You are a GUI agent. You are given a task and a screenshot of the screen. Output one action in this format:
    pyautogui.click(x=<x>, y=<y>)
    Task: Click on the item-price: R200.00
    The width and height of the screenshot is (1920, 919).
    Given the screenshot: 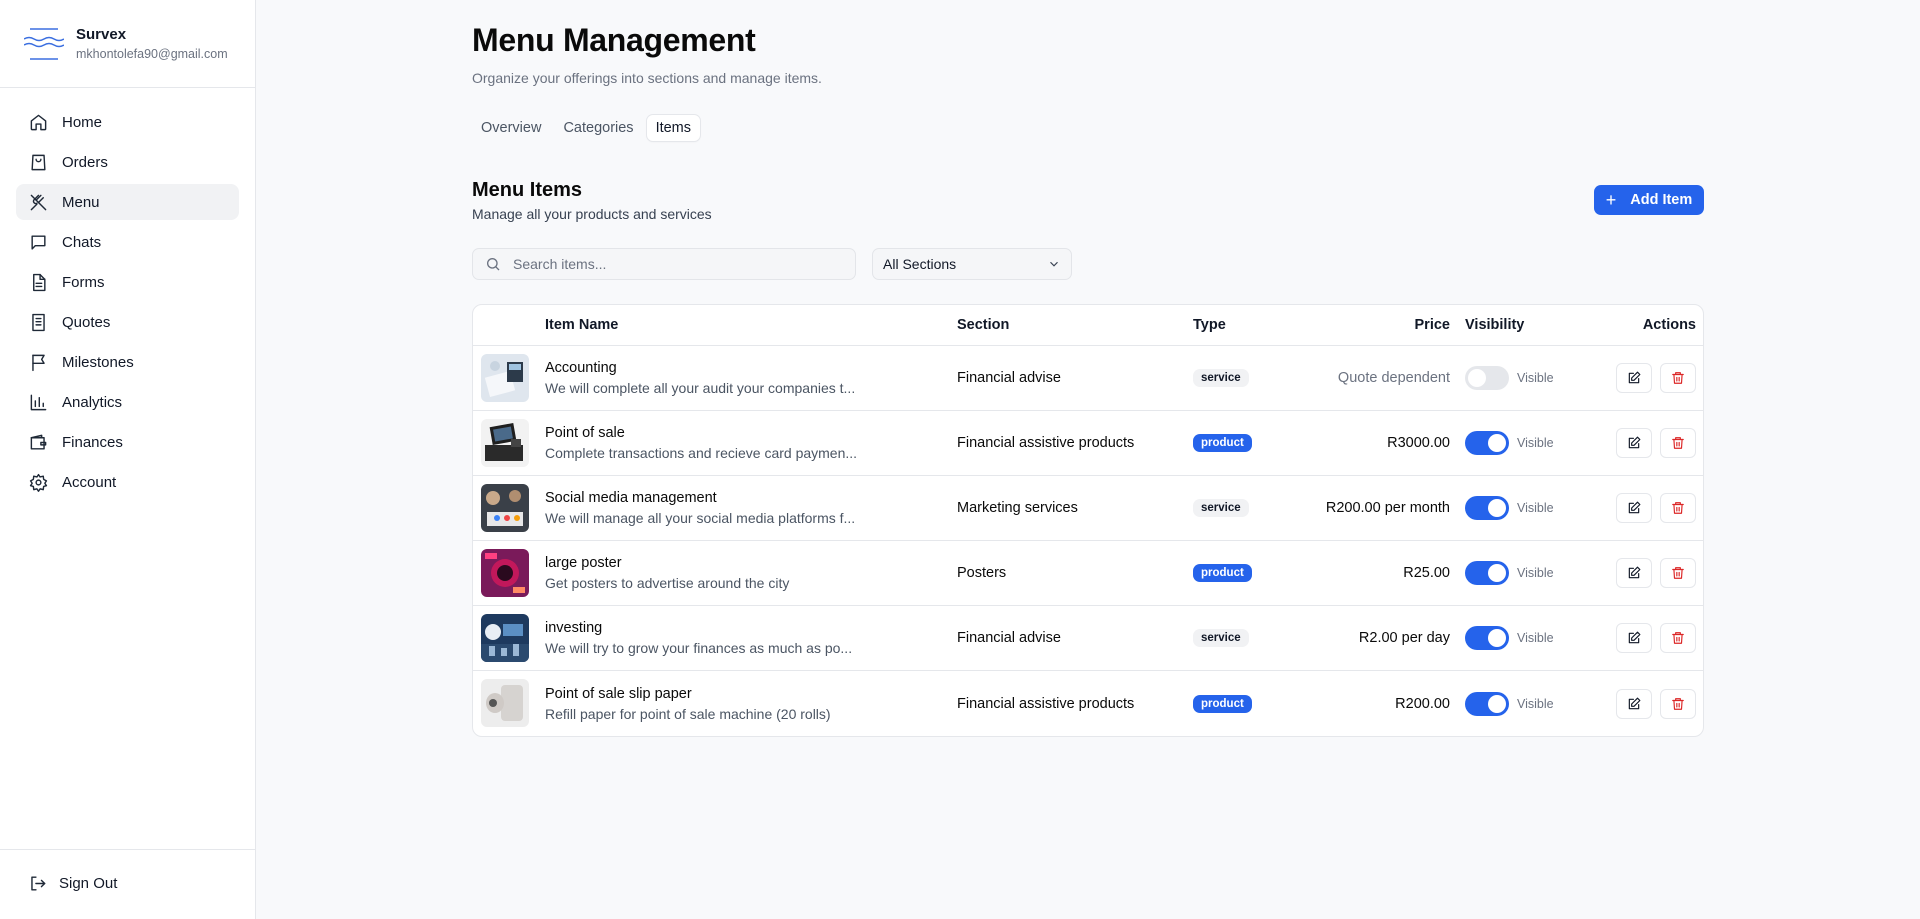 What is the action you would take?
    pyautogui.click(x=1422, y=703)
    